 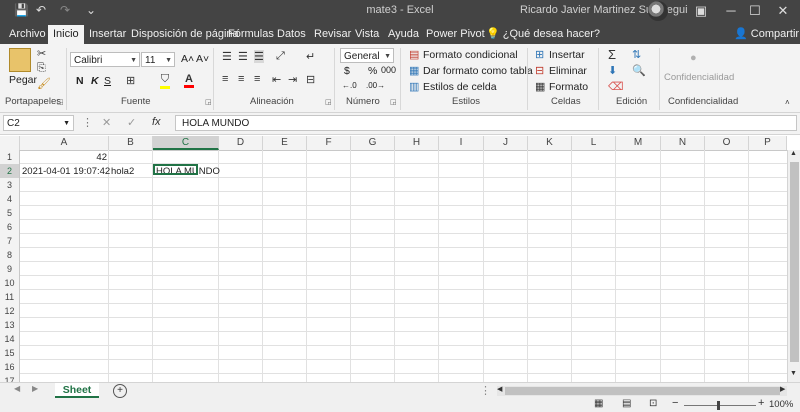 What do you see at coordinates (17, 388) in the screenshot?
I see `prev-sheet-icon: ◀` at bounding box center [17, 388].